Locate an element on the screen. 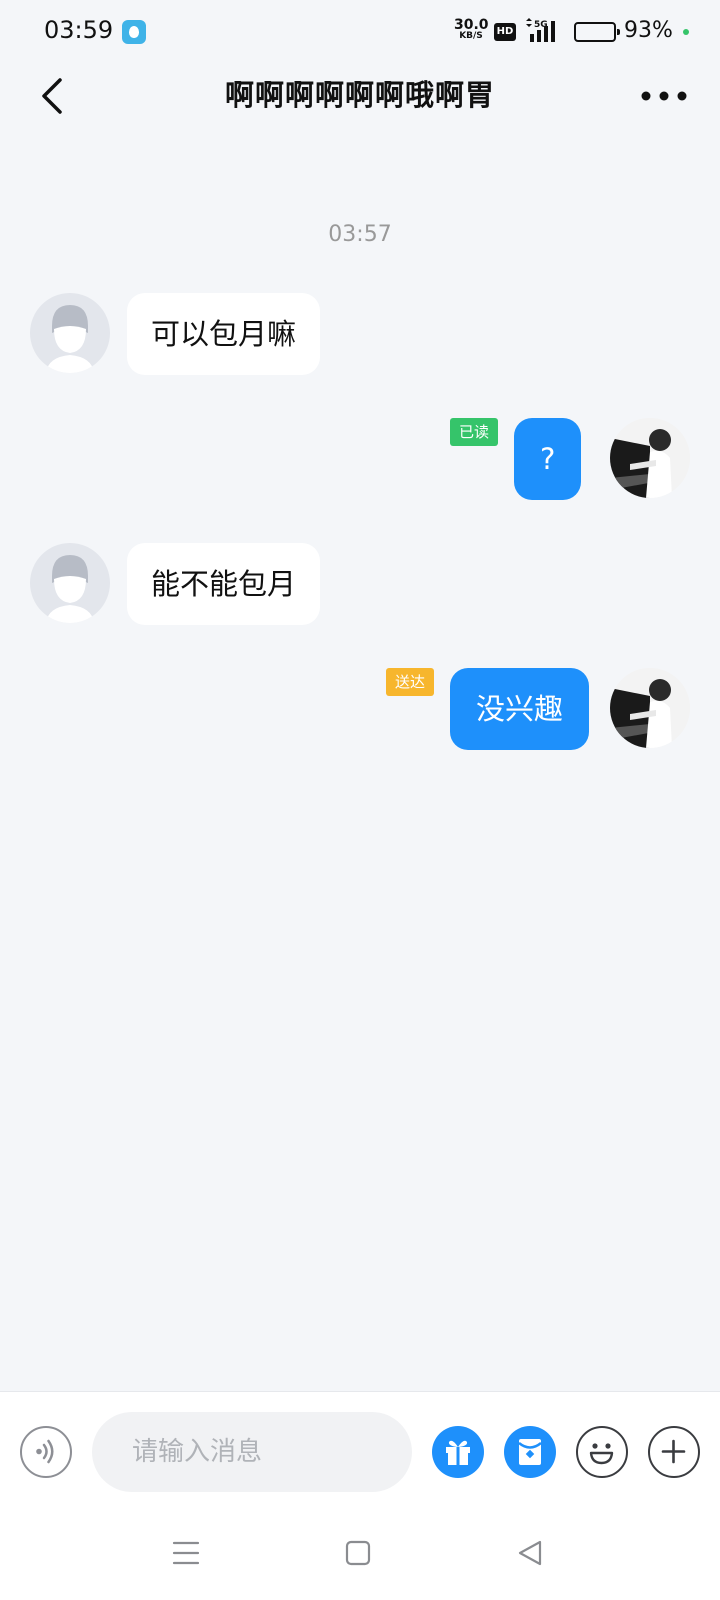  emoji-button is located at coordinates (602, 1452).